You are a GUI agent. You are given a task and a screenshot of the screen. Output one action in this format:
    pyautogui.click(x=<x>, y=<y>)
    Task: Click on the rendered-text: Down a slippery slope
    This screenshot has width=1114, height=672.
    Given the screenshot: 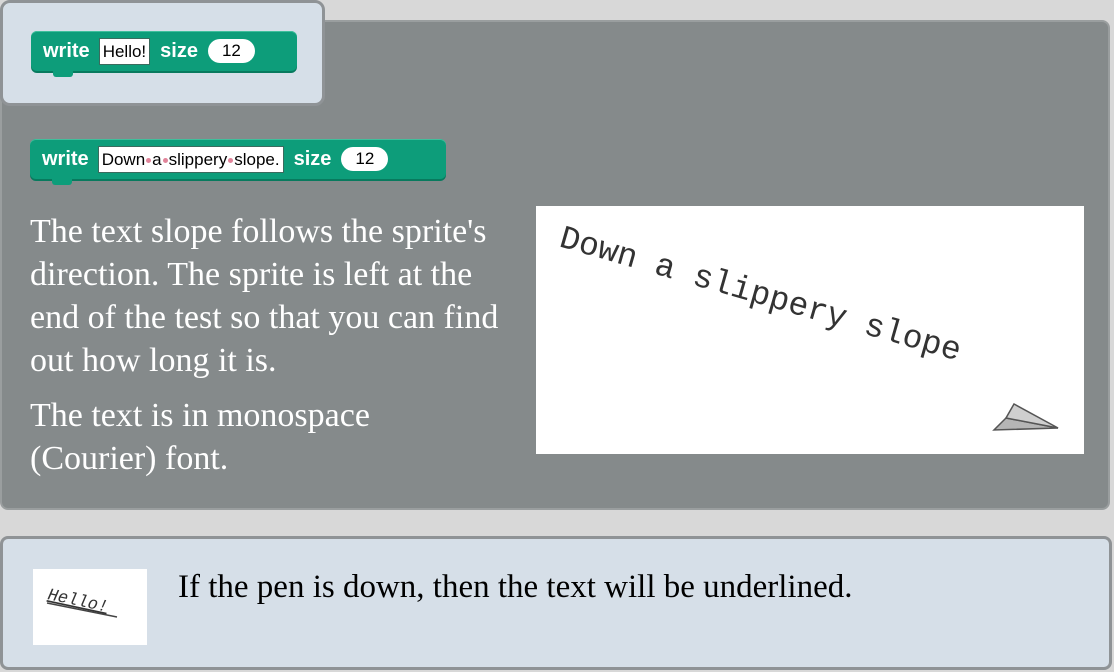 What is the action you would take?
    pyautogui.click(x=760, y=295)
    